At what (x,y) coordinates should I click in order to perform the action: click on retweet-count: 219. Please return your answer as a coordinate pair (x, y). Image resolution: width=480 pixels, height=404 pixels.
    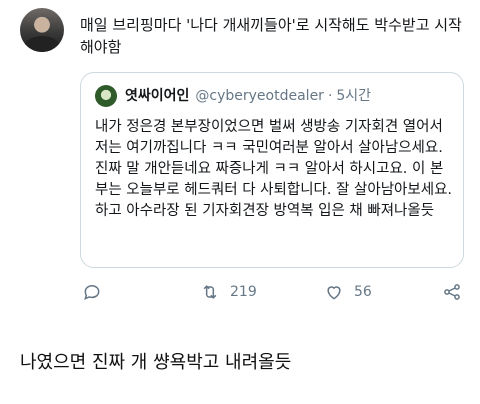
    Looking at the image, I should click on (243, 292).